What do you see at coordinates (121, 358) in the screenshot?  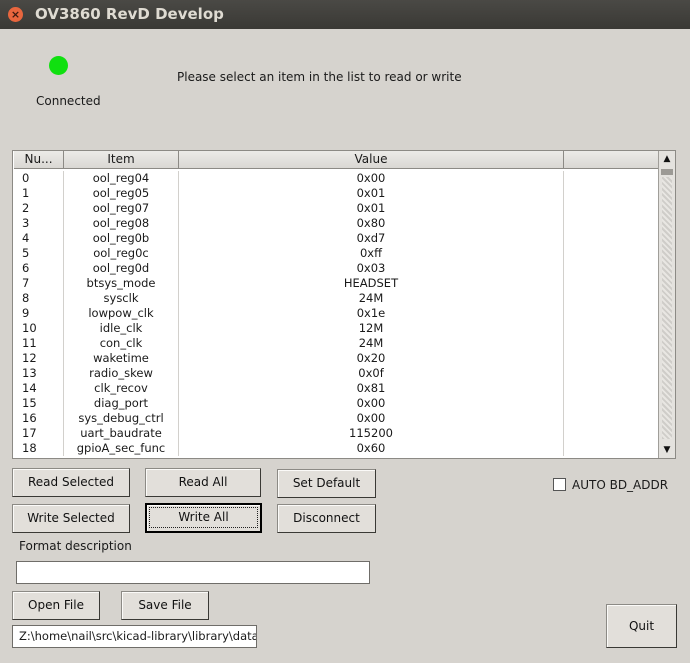 I see `cell-item: waketime` at bounding box center [121, 358].